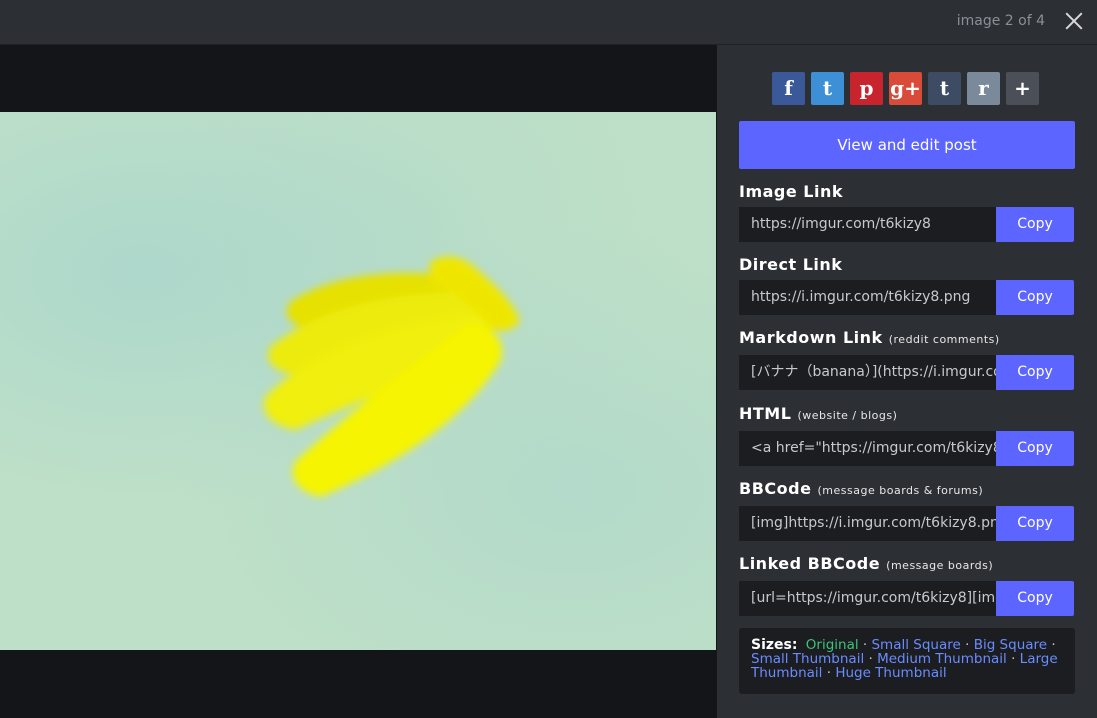 This screenshot has width=1097, height=718. I want to click on view-and-edit-post-button: View and edit post, so click(907, 145).